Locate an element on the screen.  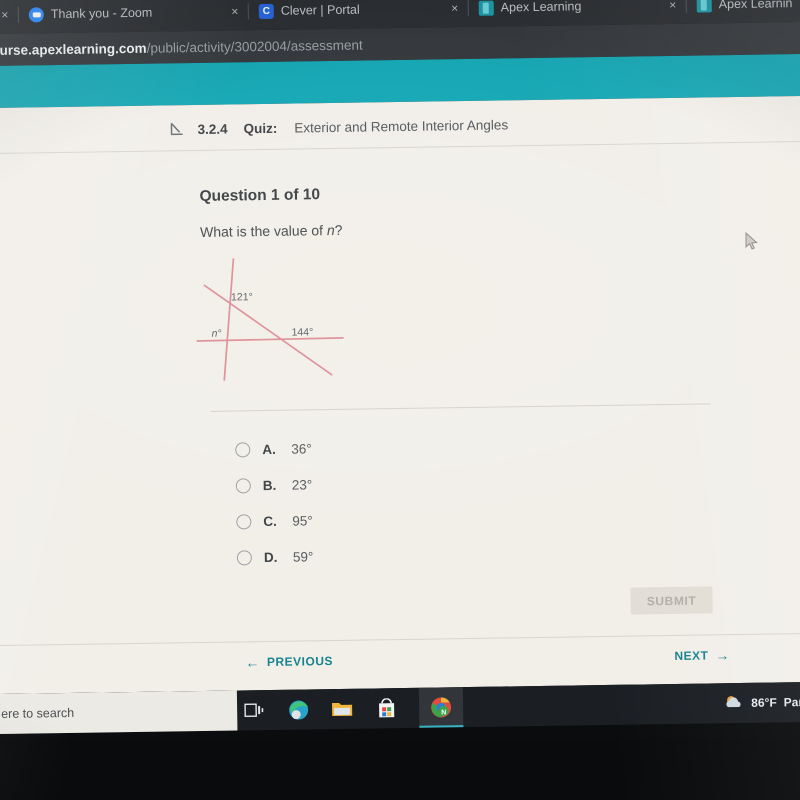
browser-tab-3: × Apex Learnin is located at coordinates (729, 12).